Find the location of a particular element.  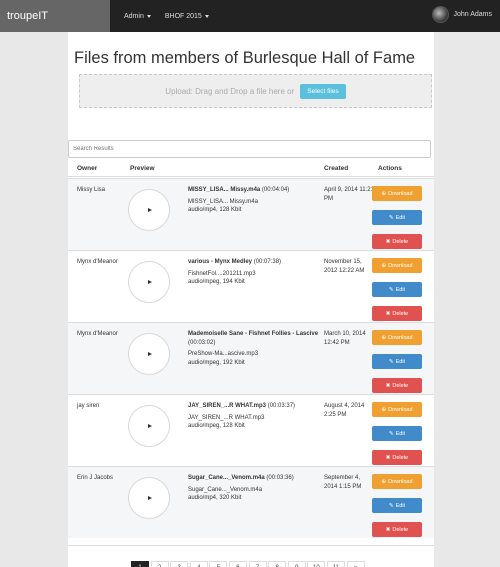

file-meta: audio/mp4, 320 Kbit is located at coordinates (215, 498).